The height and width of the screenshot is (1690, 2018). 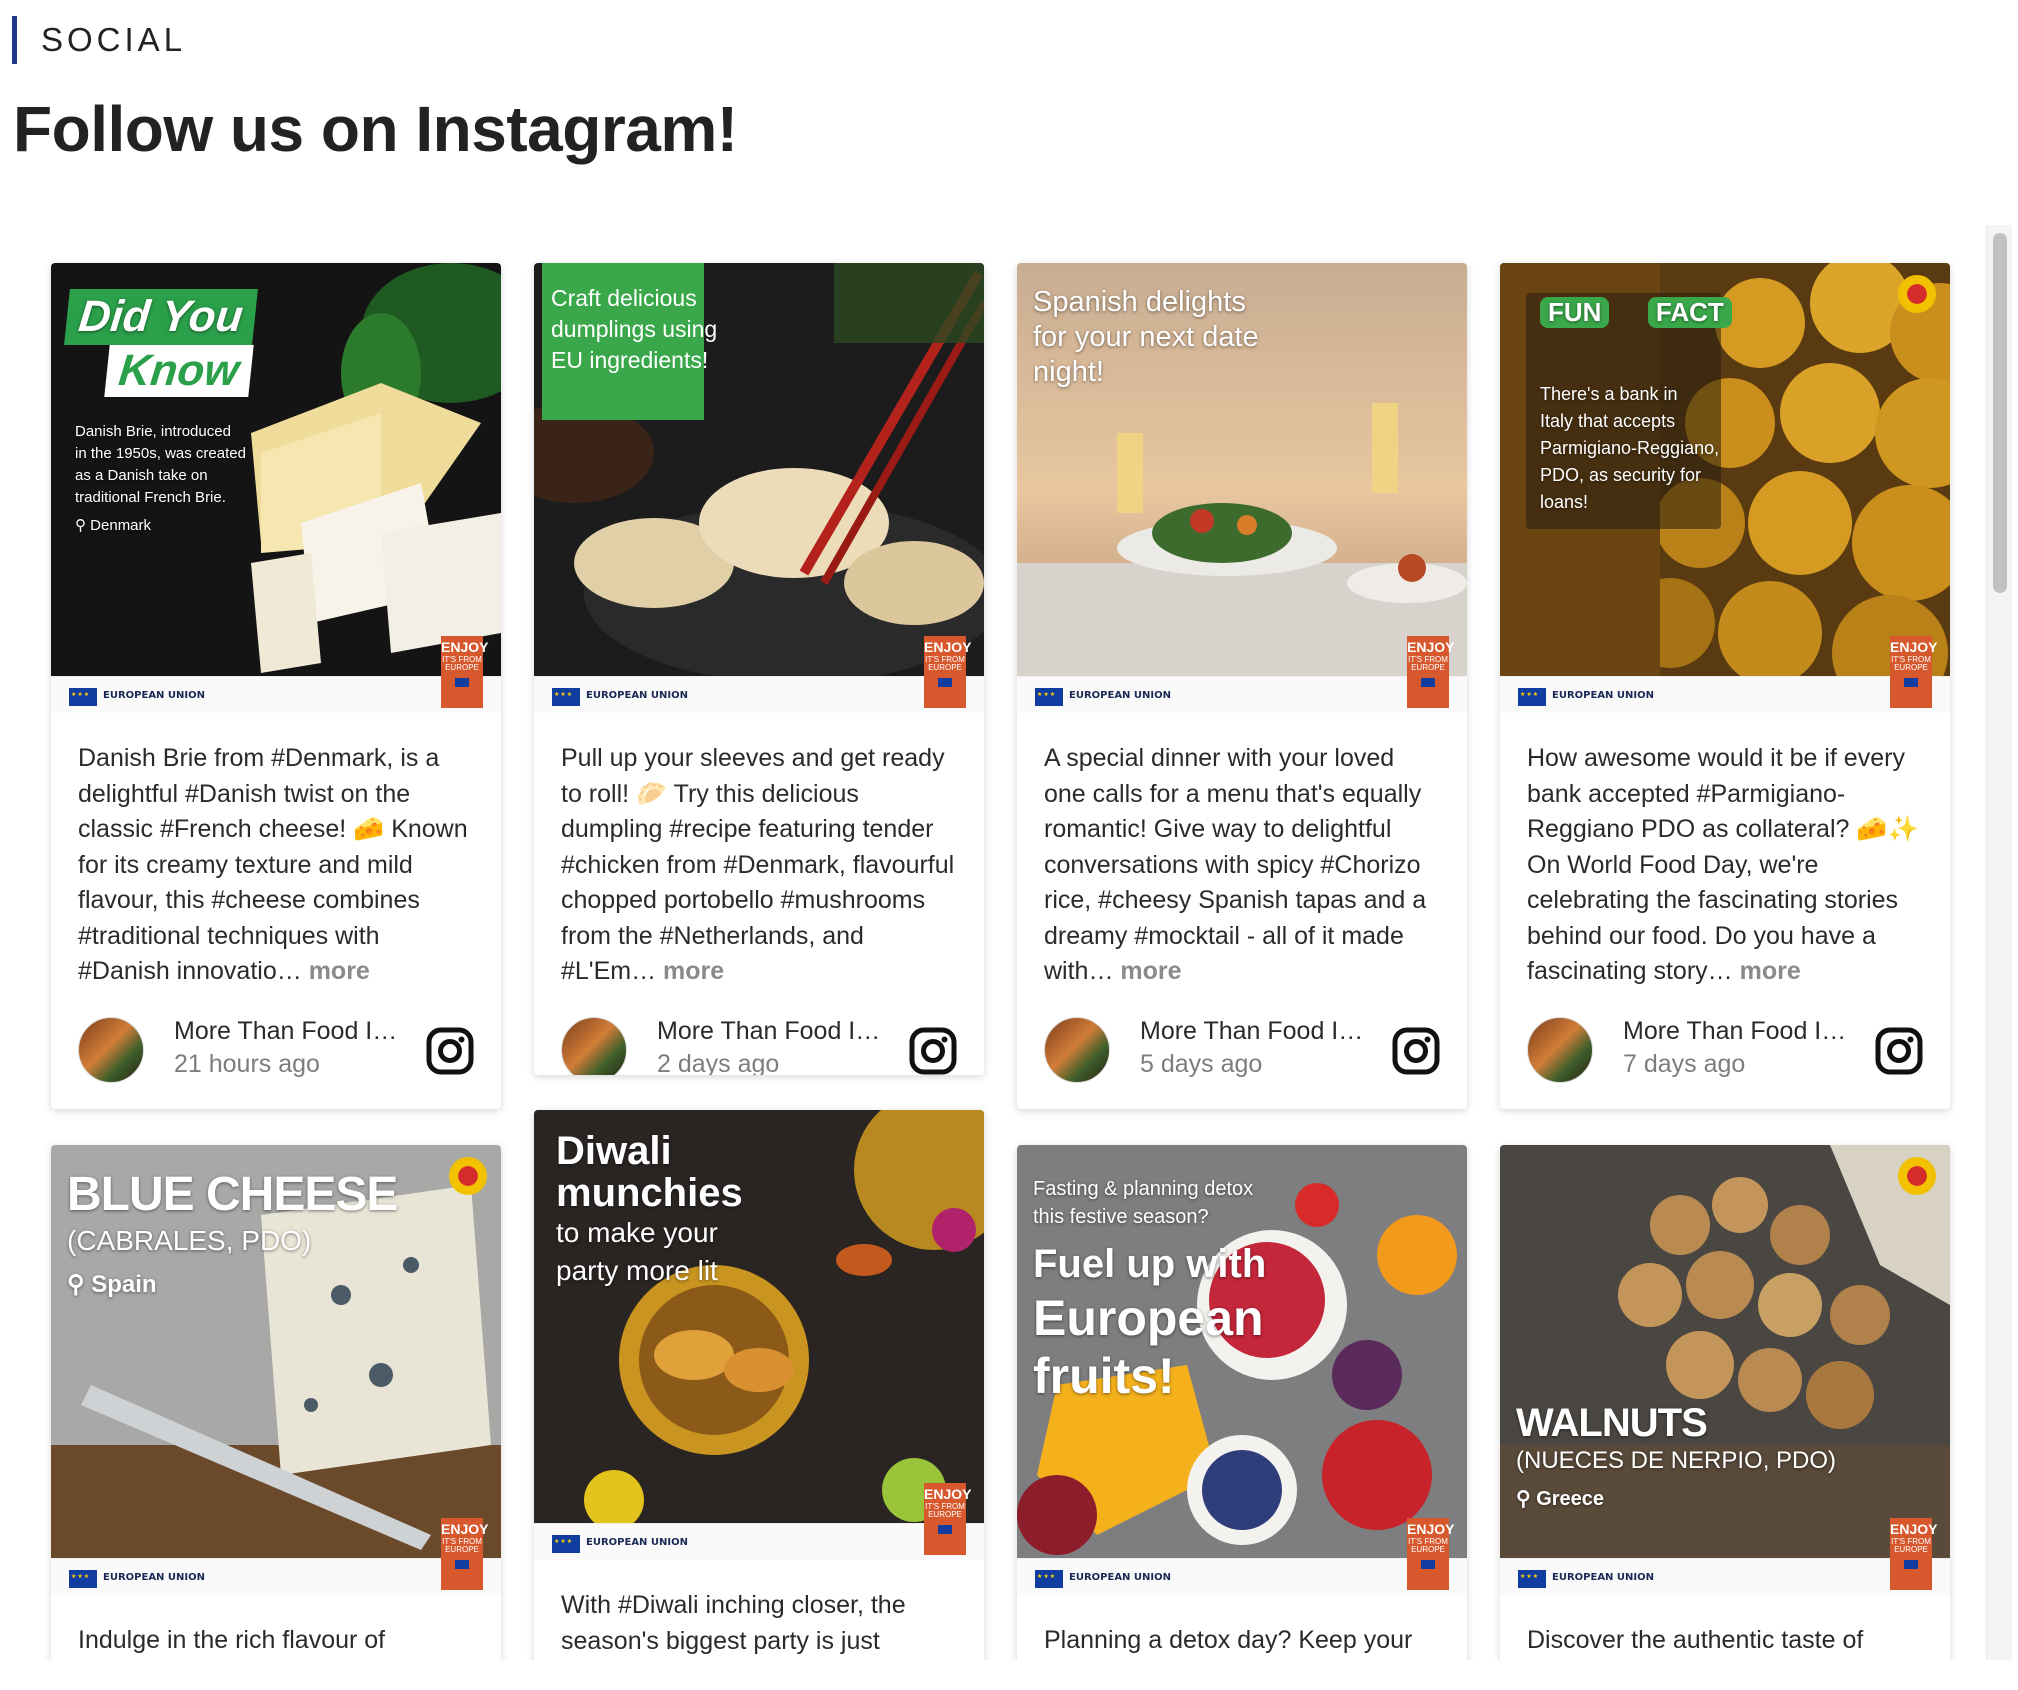 What do you see at coordinates (2000, 413) in the screenshot?
I see `scrollbar-thumb` at bounding box center [2000, 413].